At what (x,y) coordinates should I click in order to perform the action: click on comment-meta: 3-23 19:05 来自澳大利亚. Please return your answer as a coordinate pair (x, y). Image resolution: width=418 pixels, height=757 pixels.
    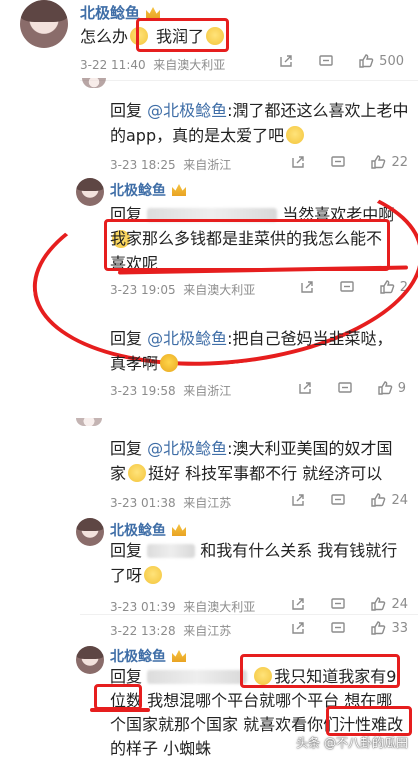
    Looking at the image, I should click on (183, 290).